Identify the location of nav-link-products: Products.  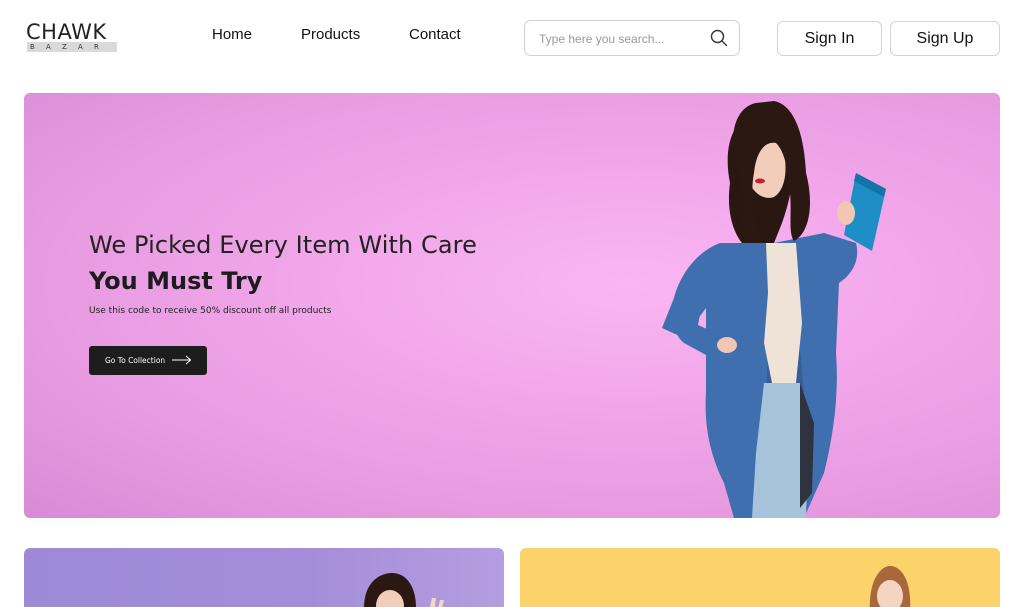
(330, 35).